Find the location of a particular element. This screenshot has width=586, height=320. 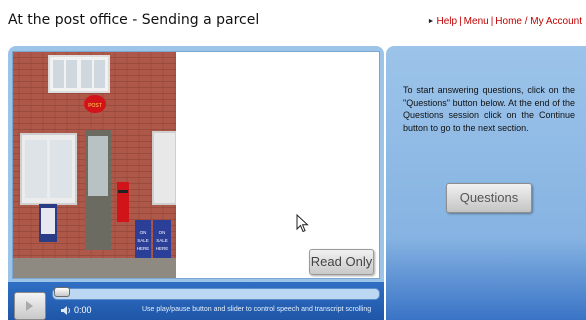

menu-link: Menu is located at coordinates (476, 21).